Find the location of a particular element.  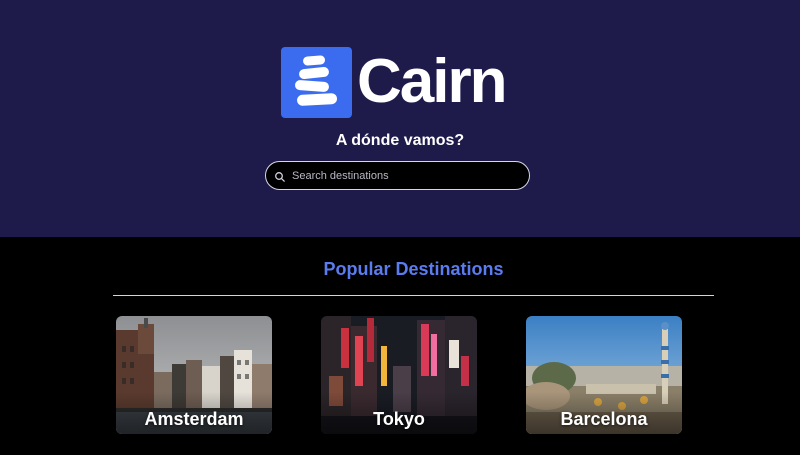

cairn-logo: Cairn is located at coordinates (394, 82).